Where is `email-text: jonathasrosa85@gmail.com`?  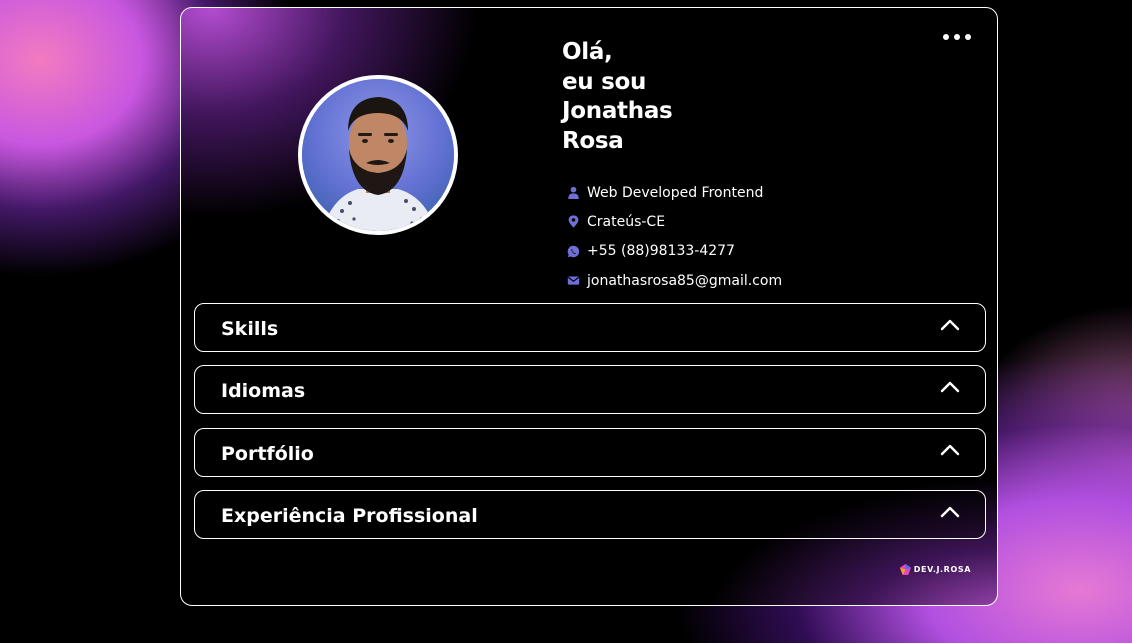 email-text: jonathasrosa85@gmail.com is located at coordinates (685, 280).